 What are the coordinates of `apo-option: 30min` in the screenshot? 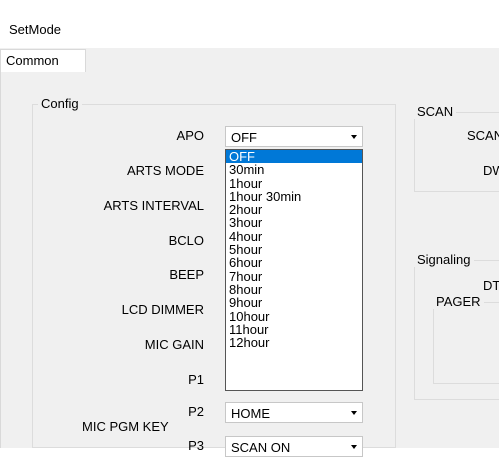 It's located at (294, 169).